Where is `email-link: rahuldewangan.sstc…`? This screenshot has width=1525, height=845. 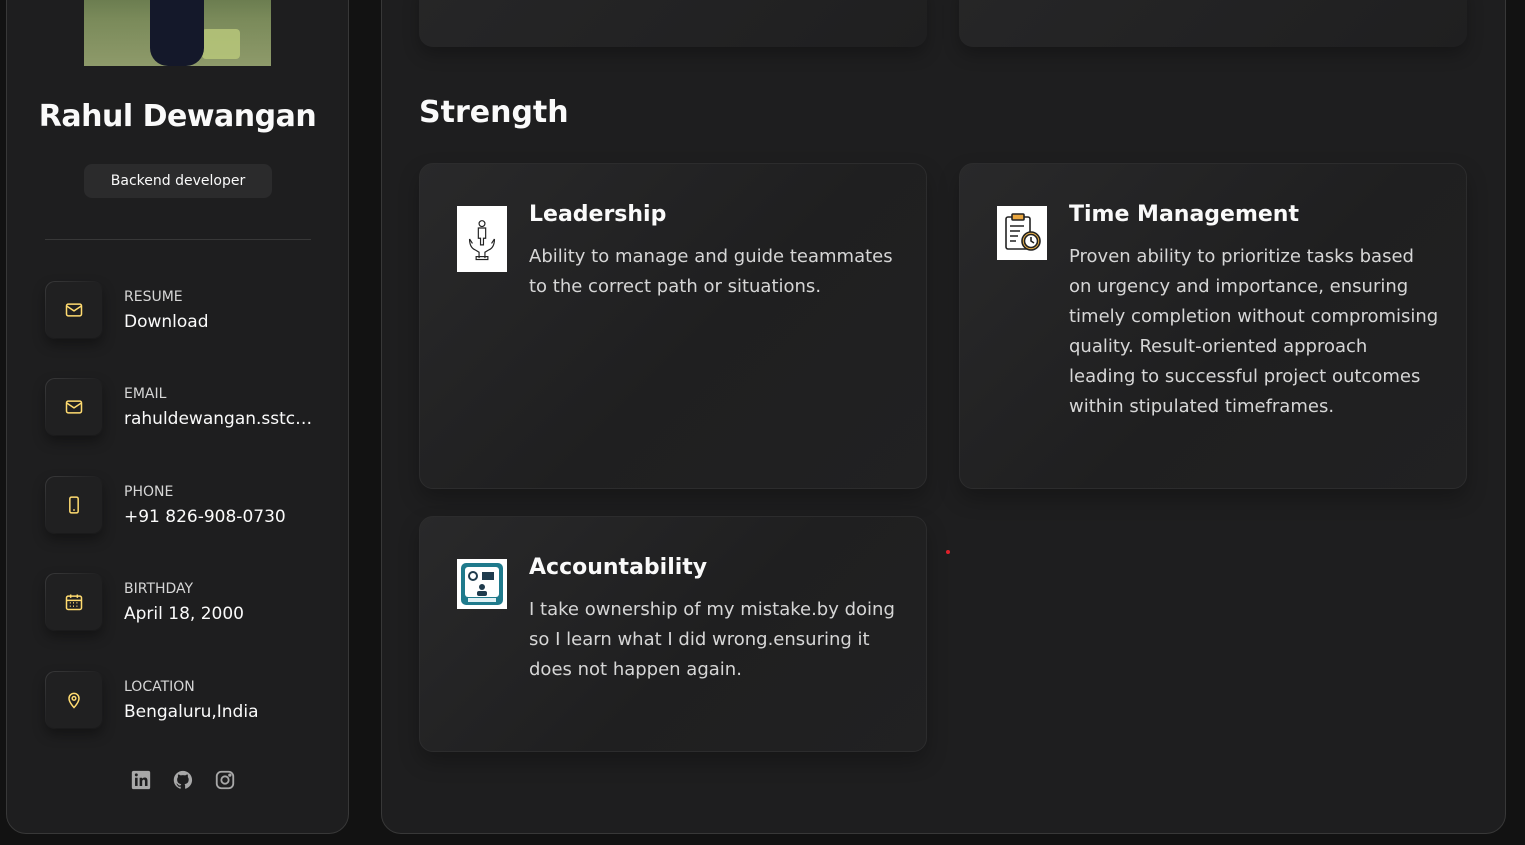
email-link: rahuldewangan.sstc… is located at coordinates (224, 419).